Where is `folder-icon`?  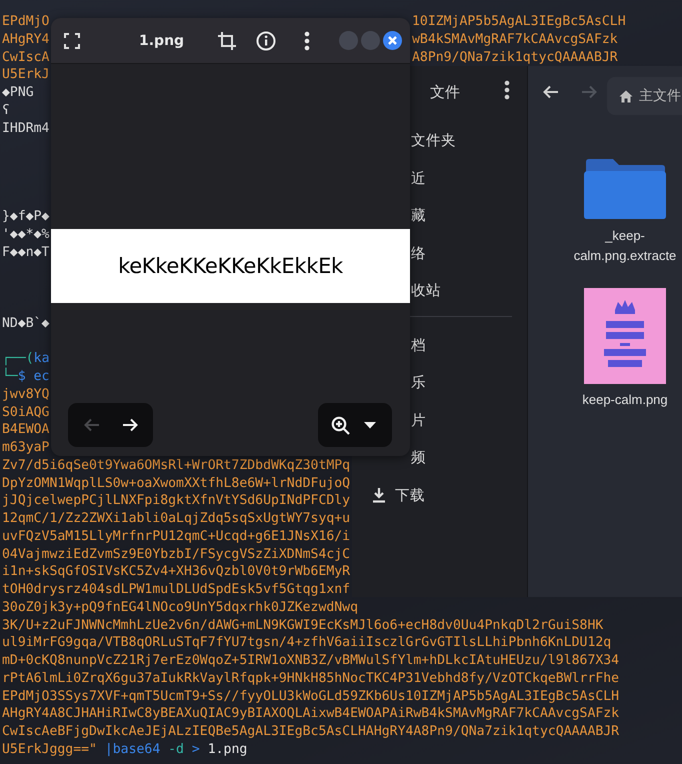
folder-icon is located at coordinates (625, 189).